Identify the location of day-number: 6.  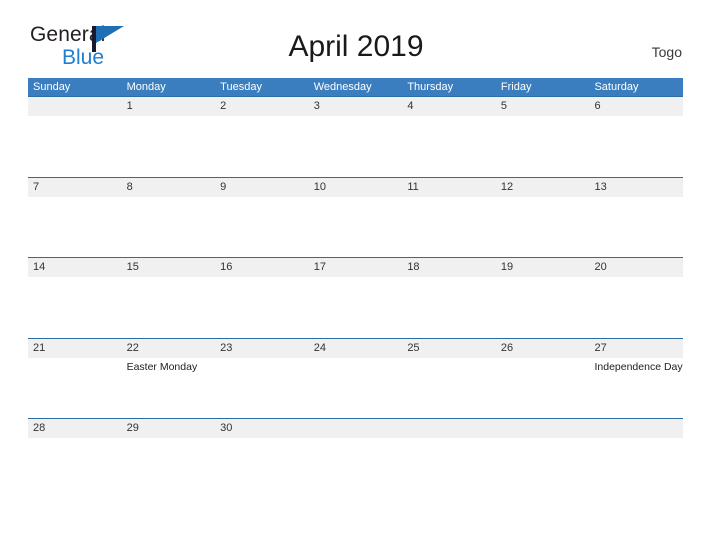
(597, 106).